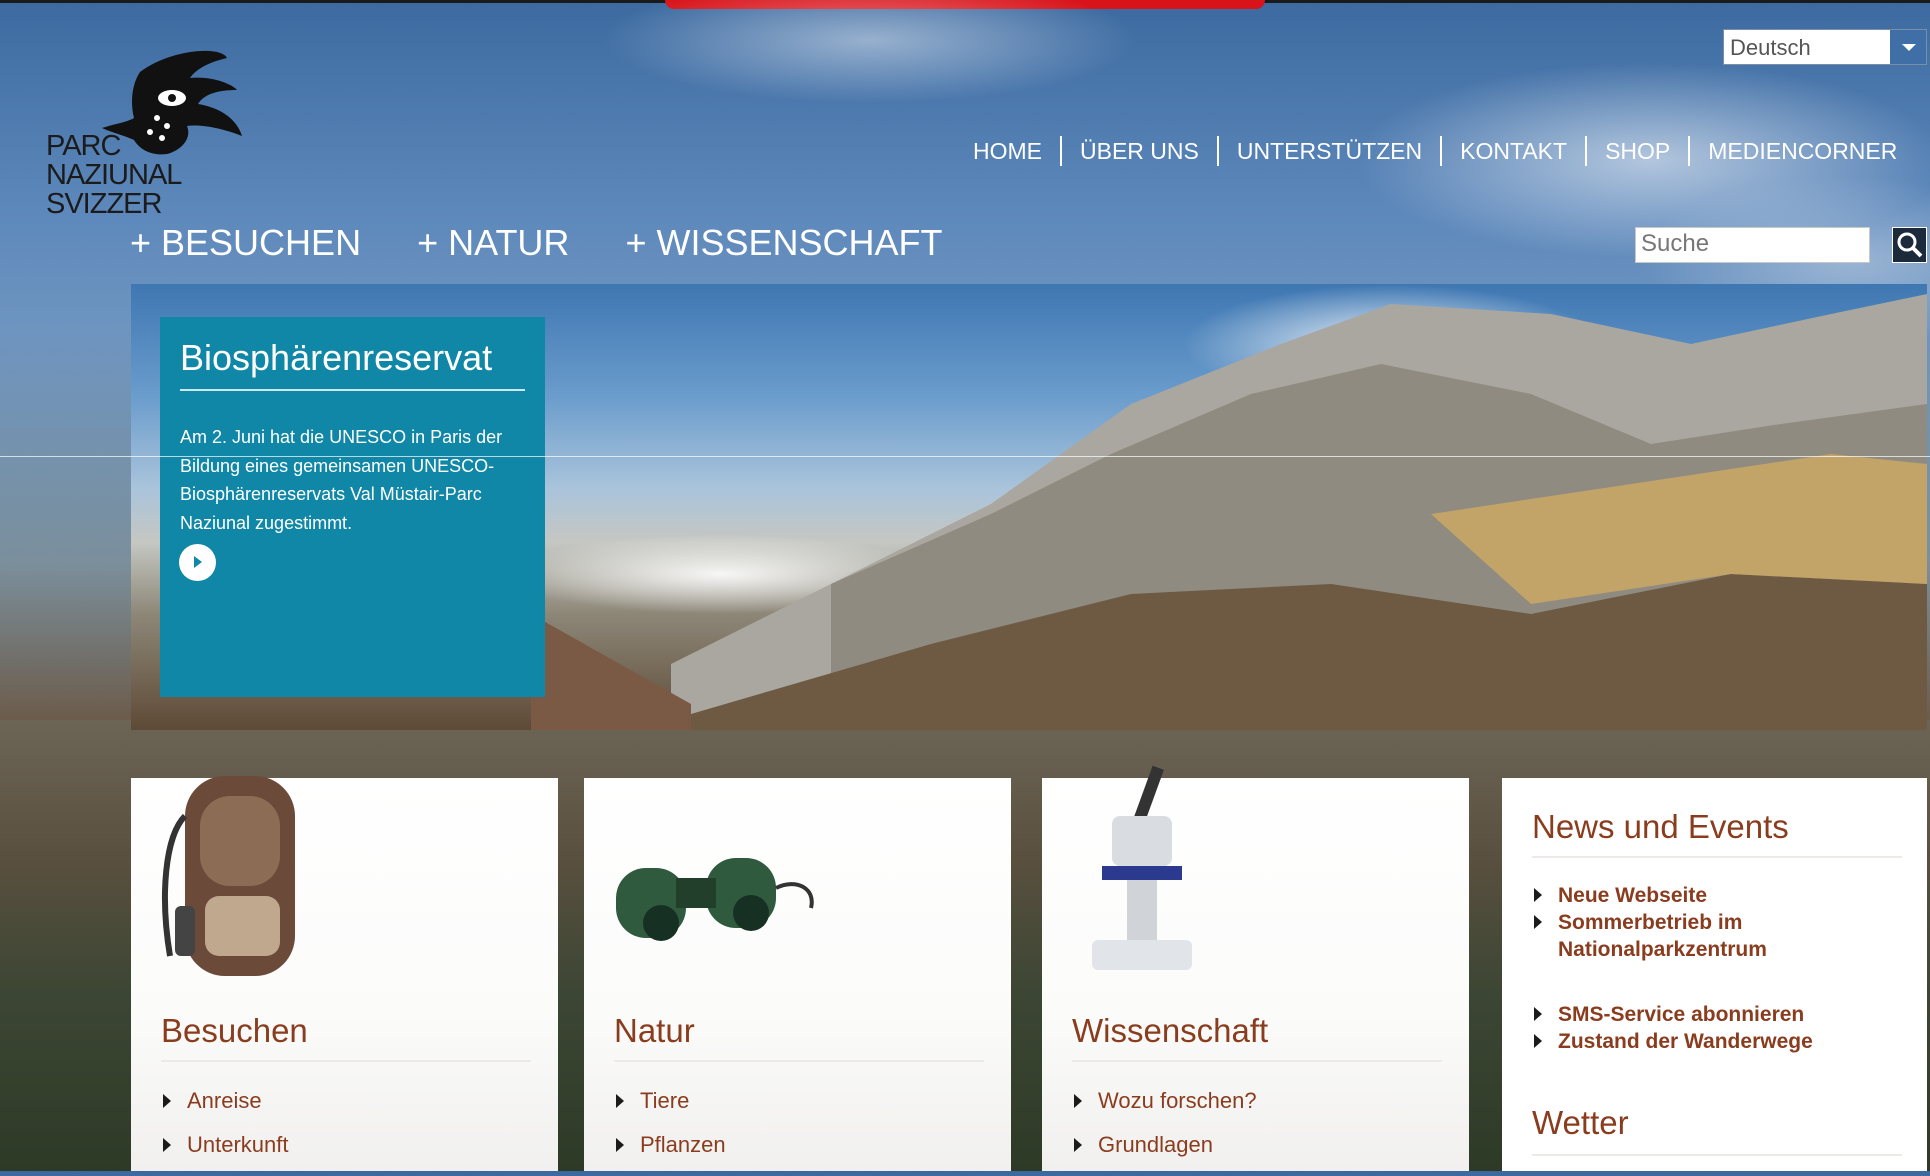 This screenshot has height=1176, width=1930. I want to click on news-divider, so click(1717, 857).